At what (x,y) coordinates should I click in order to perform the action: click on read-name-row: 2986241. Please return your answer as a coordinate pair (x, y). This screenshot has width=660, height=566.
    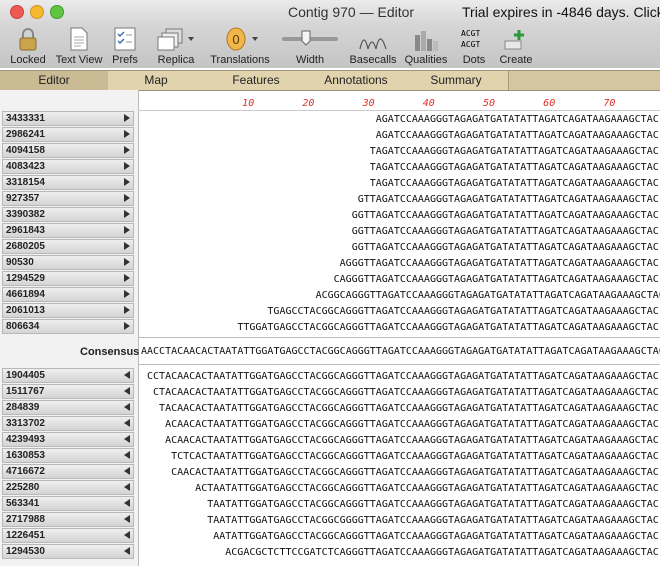
    Looking at the image, I should click on (68, 134).